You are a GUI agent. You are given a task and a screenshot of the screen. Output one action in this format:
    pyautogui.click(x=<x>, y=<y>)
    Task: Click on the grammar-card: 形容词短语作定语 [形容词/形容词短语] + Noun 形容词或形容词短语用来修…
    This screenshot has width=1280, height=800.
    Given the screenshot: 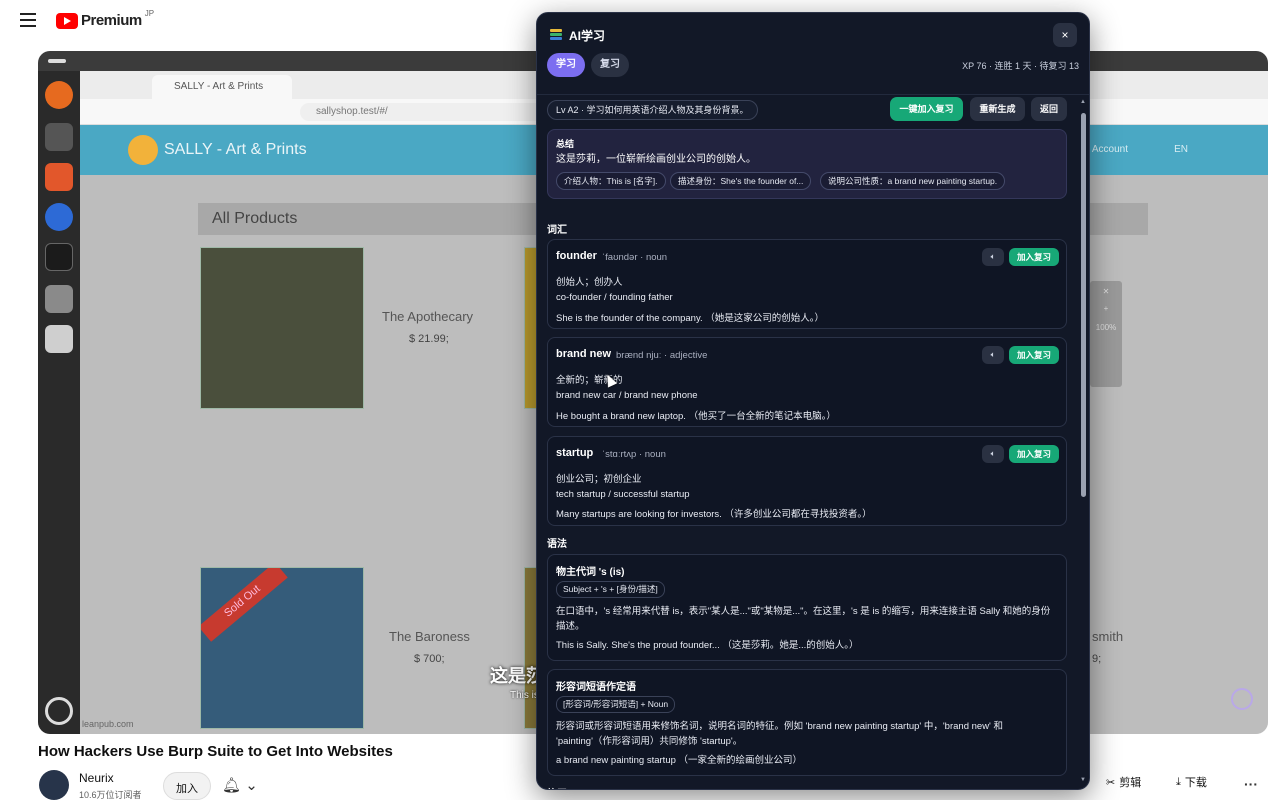 What is the action you would take?
    pyautogui.click(x=807, y=722)
    